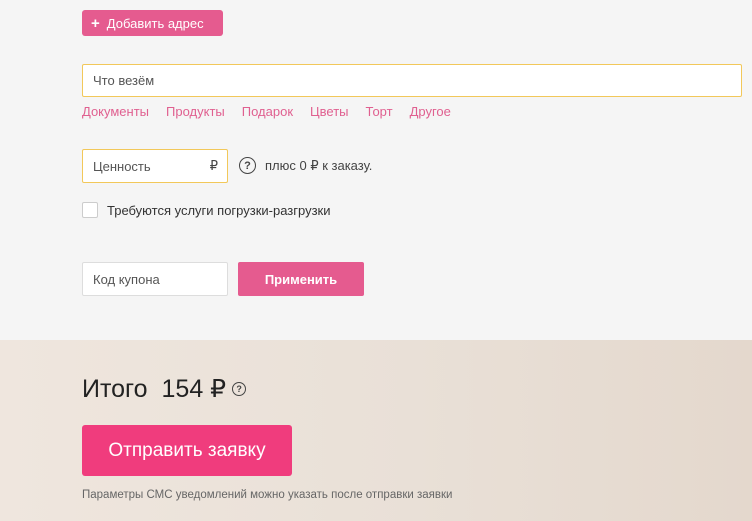 This screenshot has height=521, width=752. I want to click on add-address-button: + Добавить адрес, so click(152, 23).